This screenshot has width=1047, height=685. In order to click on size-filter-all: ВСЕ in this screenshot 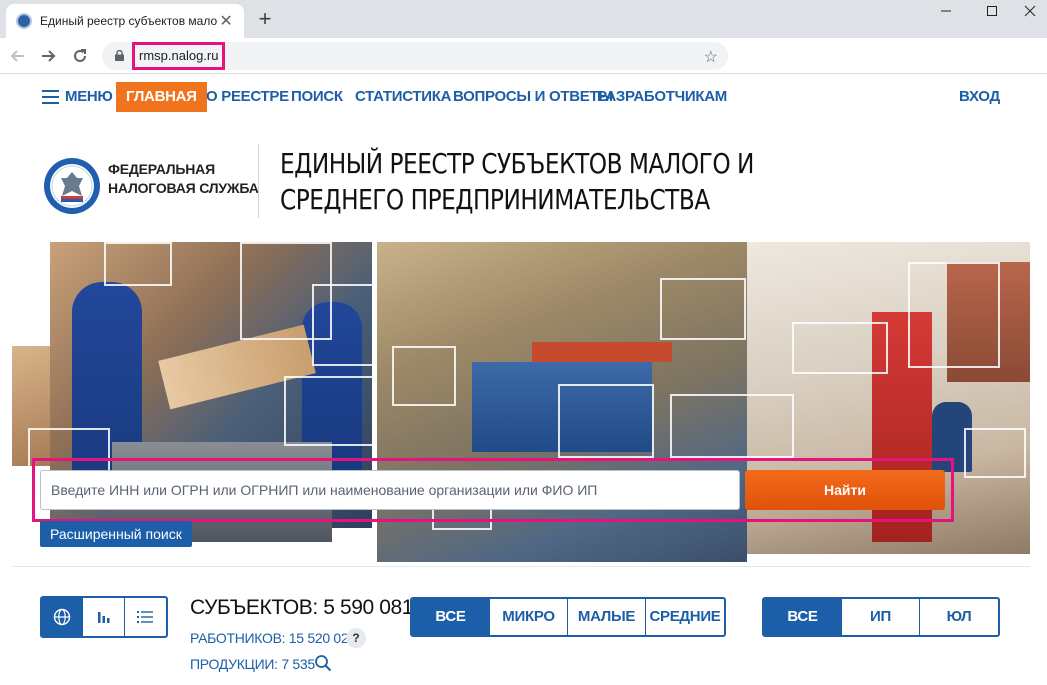, I will do `click(451, 617)`.